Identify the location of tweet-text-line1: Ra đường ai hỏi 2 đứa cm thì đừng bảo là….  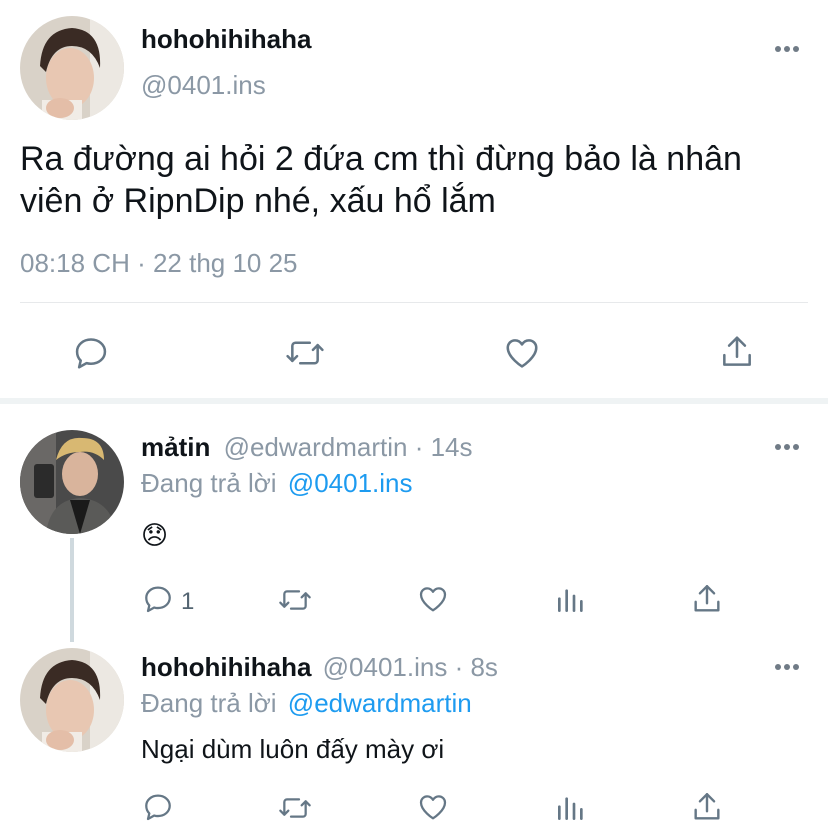
(381, 159).